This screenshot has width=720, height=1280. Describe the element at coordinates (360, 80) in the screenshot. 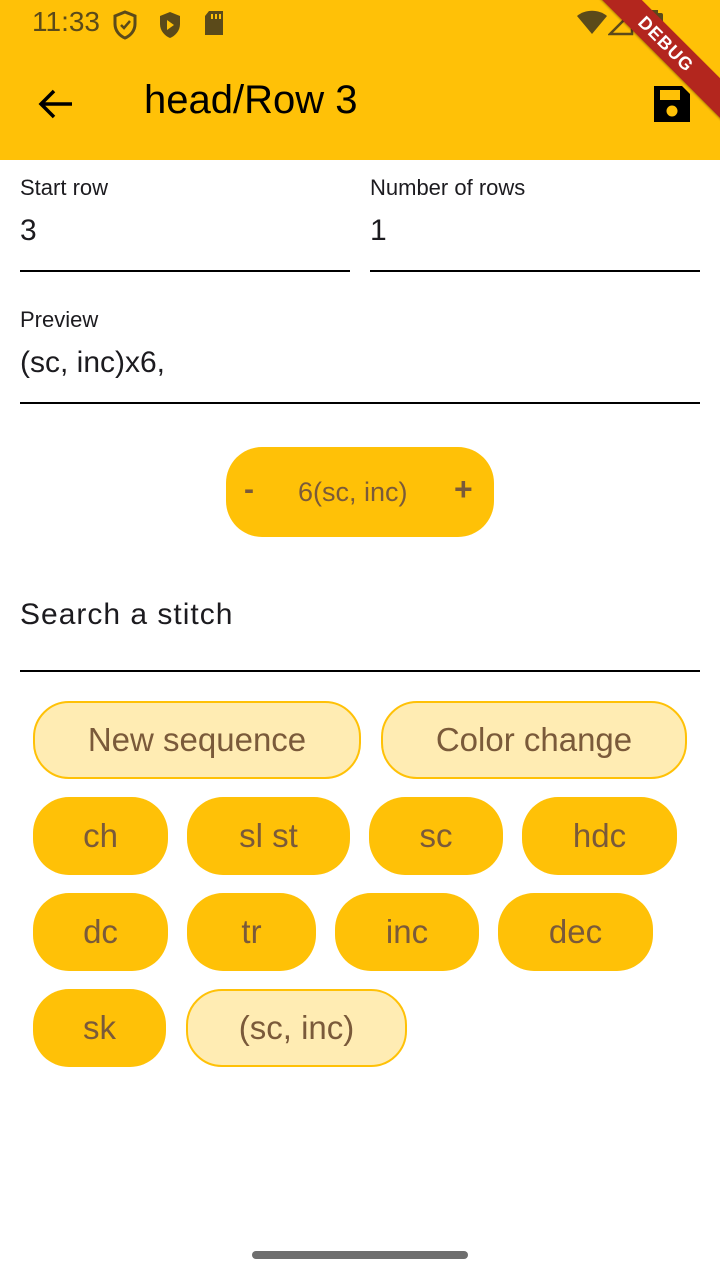

I see `app-bar: 11:33 DEBUG head/Row 3` at that location.